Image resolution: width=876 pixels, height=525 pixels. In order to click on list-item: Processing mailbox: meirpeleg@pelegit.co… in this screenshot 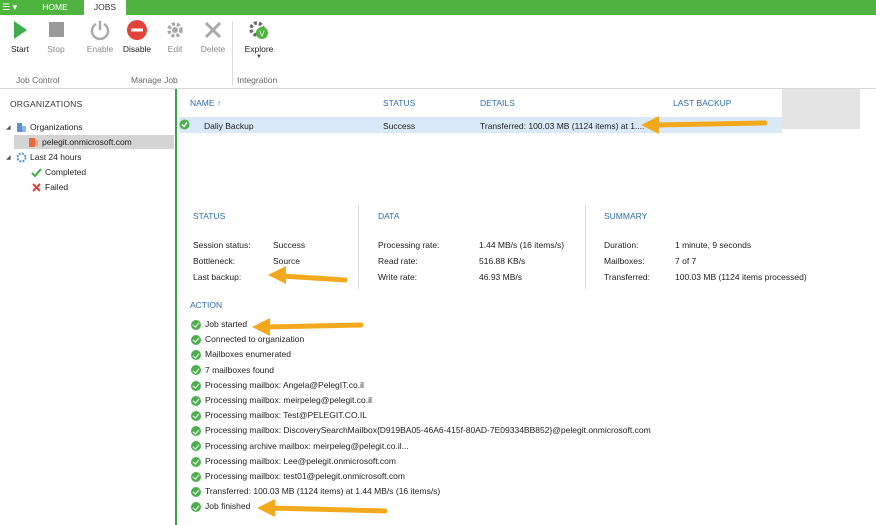, I will do `click(281, 400)`.